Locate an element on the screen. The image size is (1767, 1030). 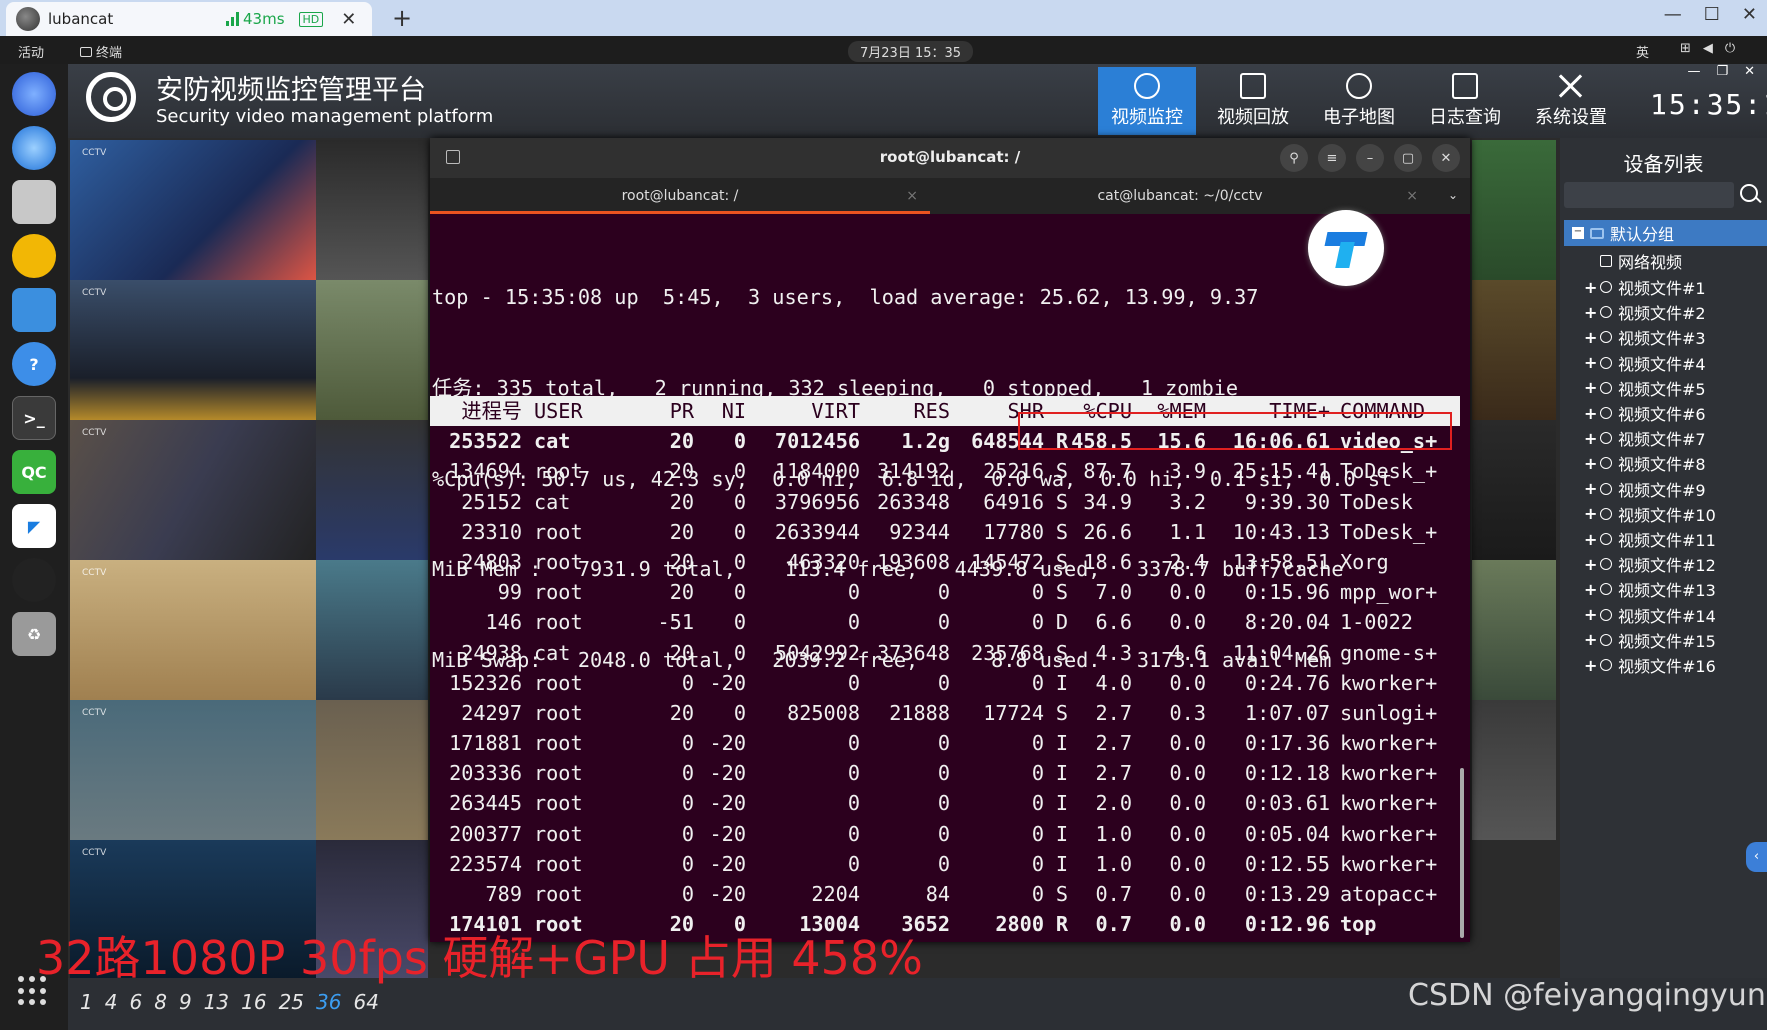
layout-option: 25 is located at coordinates (291, 1002).